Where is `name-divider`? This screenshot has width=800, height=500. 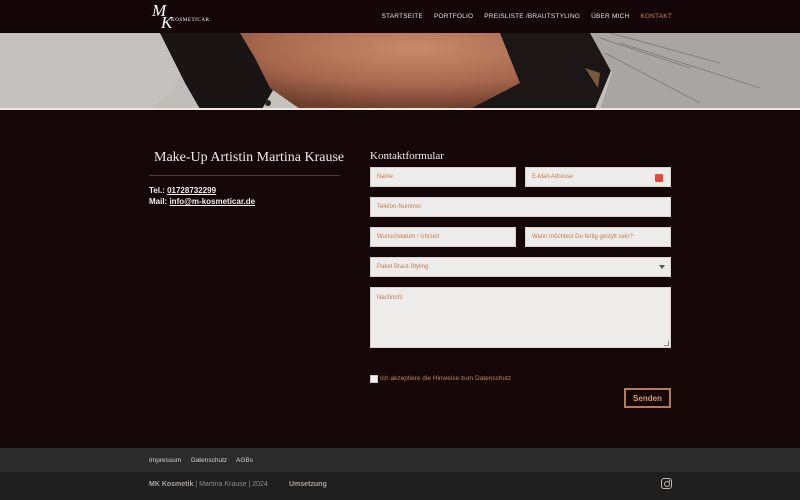
name-divider is located at coordinates (244, 175).